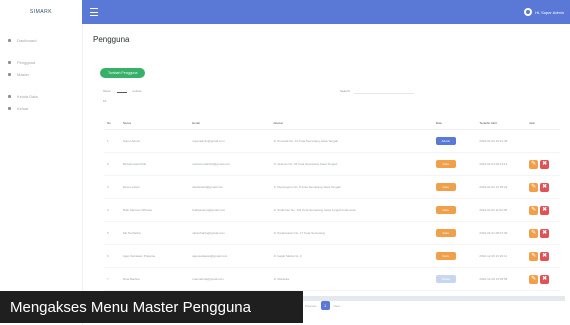  What do you see at coordinates (26, 62) in the screenshot?
I see `sidebar-item-label: Pengguna` at bounding box center [26, 62].